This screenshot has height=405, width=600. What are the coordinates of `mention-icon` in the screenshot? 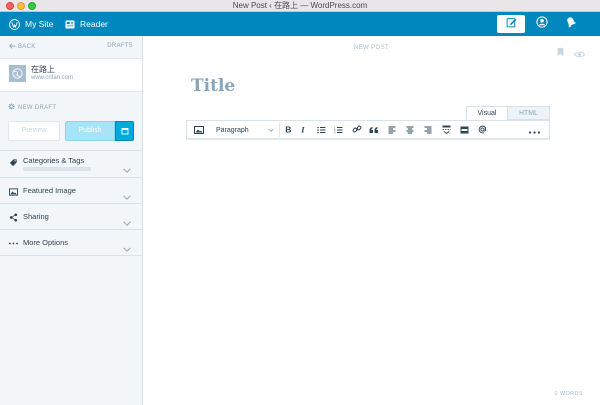 It's located at (482, 130).